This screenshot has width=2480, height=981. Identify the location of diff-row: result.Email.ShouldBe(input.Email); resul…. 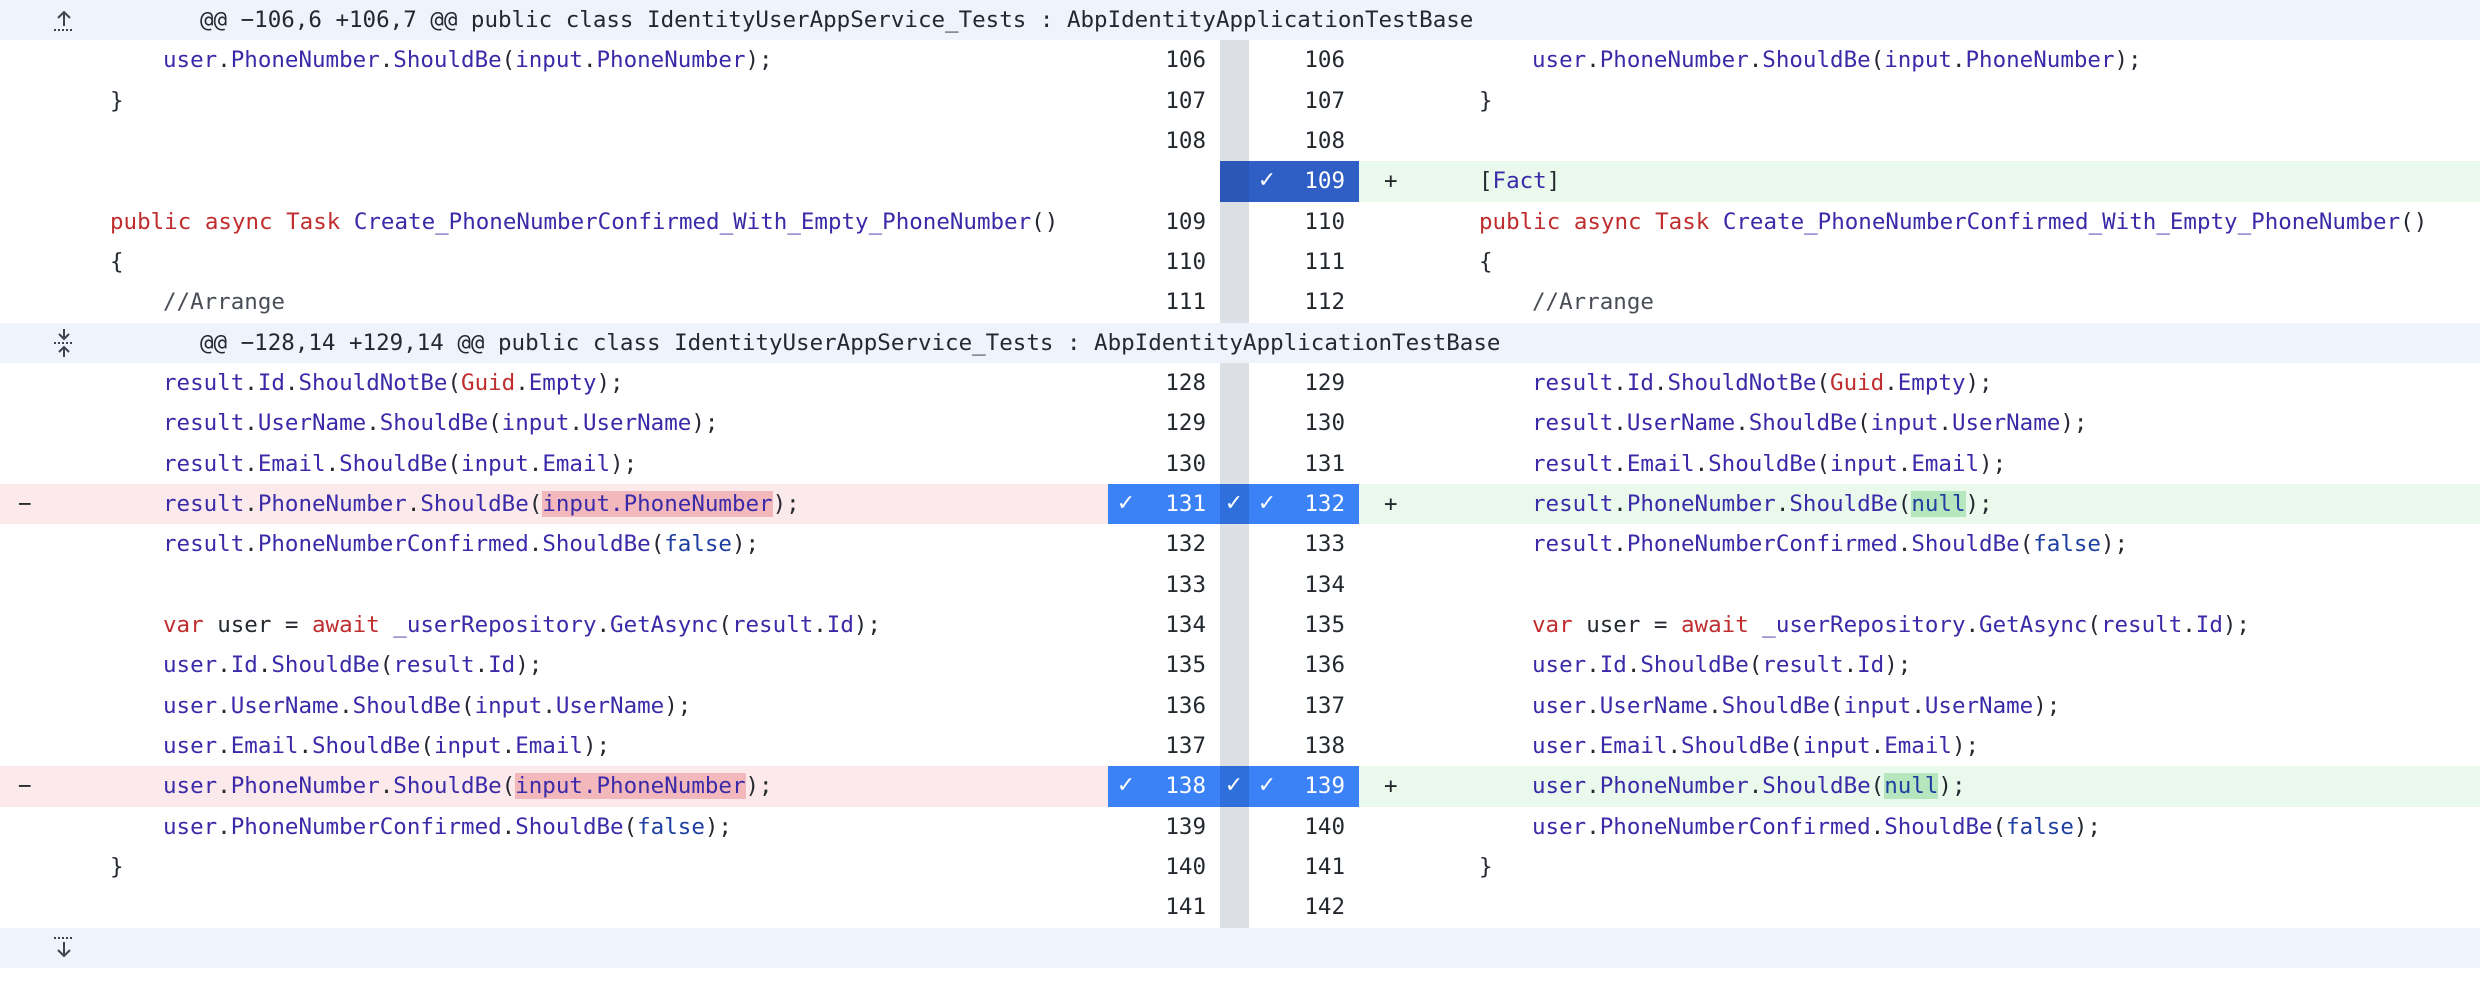
(1240, 463).